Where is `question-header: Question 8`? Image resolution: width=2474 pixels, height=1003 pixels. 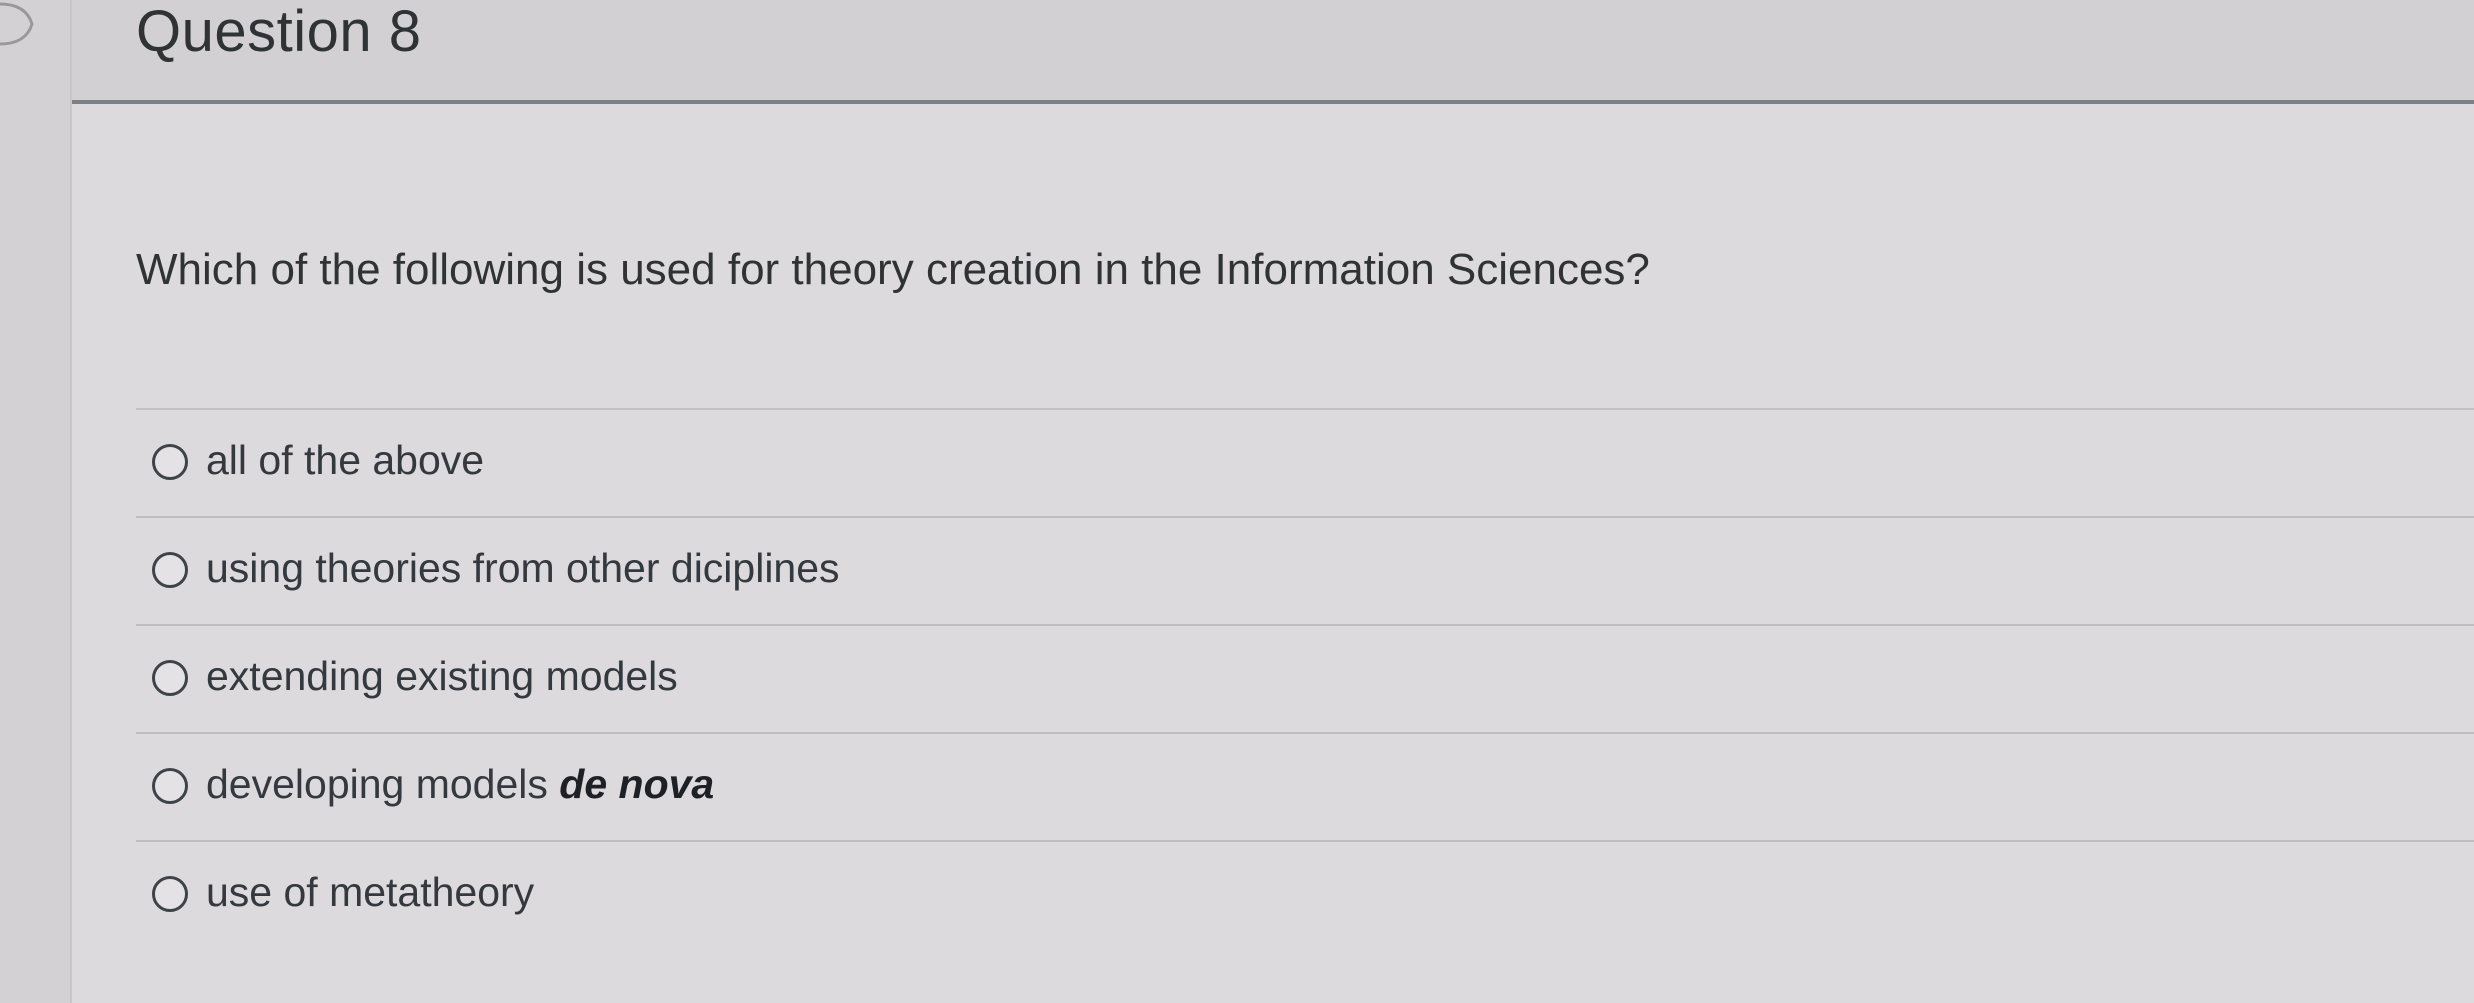
question-header: Question 8 is located at coordinates (1273, 52).